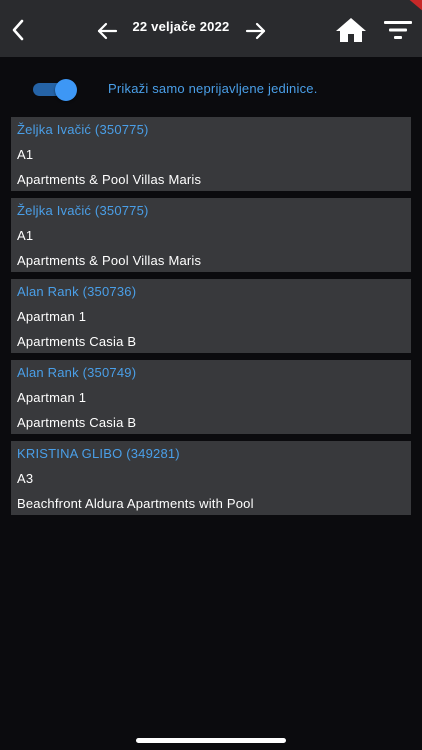 This screenshot has width=422, height=750. I want to click on next-day-button, so click(256, 31).